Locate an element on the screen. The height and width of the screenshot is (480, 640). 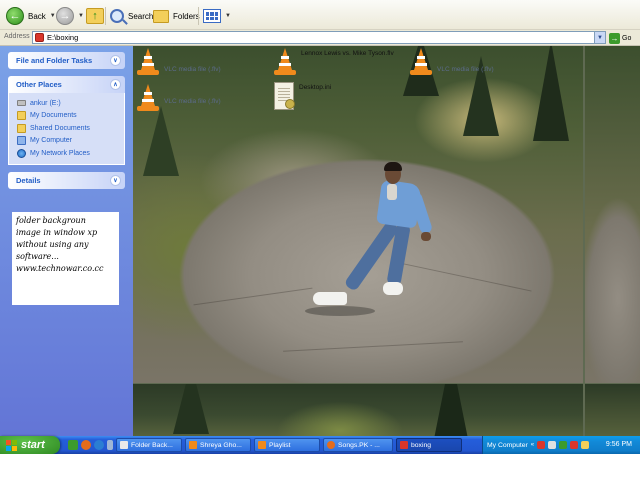
note-line: www.technowar.co.cc is located at coordinates (60, 268).